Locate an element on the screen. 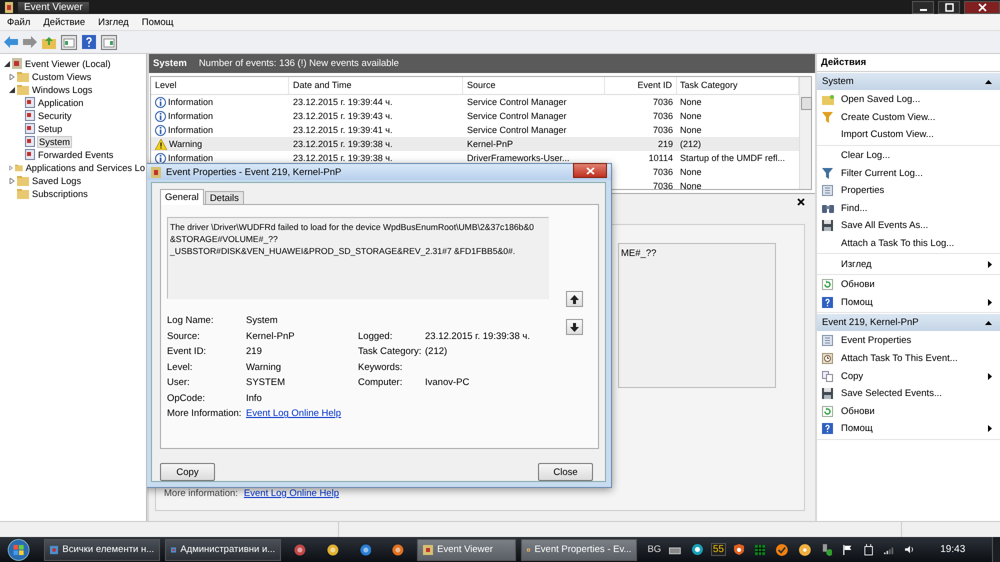  action-item: Properties is located at coordinates (916, 190).